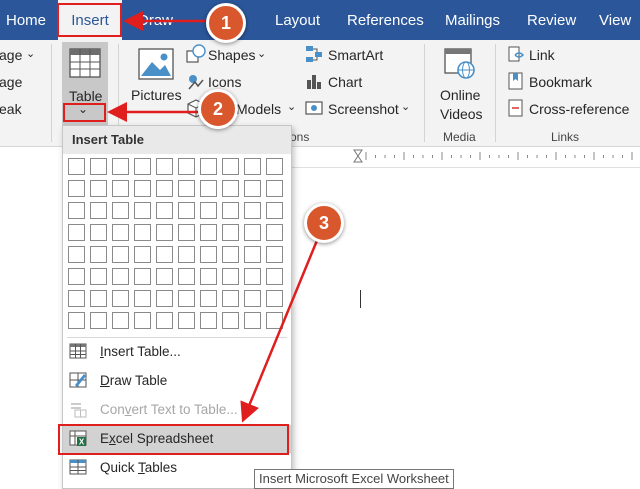 Image resolution: width=640 pixels, height=489 pixels. I want to click on step-badge-2: 2, so click(218, 109).